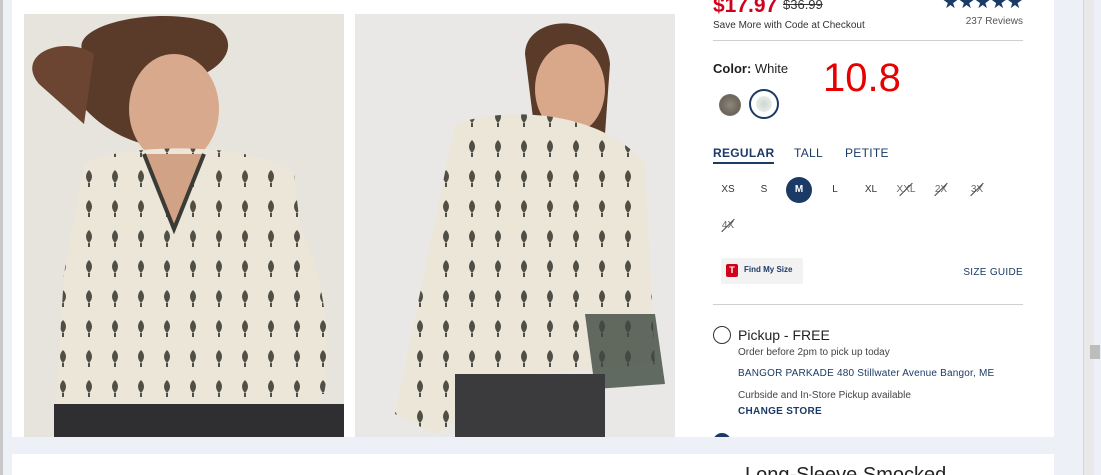  What do you see at coordinates (789, 25) in the screenshot?
I see `price-note: Save More with Code at Checkout` at bounding box center [789, 25].